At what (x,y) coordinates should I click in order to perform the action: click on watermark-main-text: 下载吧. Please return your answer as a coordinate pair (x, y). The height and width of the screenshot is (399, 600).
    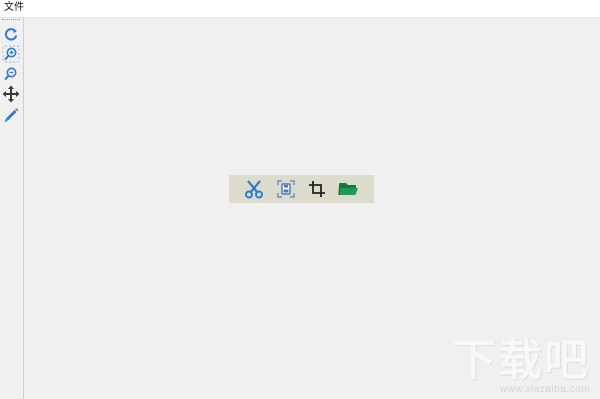
    Looking at the image, I should click on (521, 360).